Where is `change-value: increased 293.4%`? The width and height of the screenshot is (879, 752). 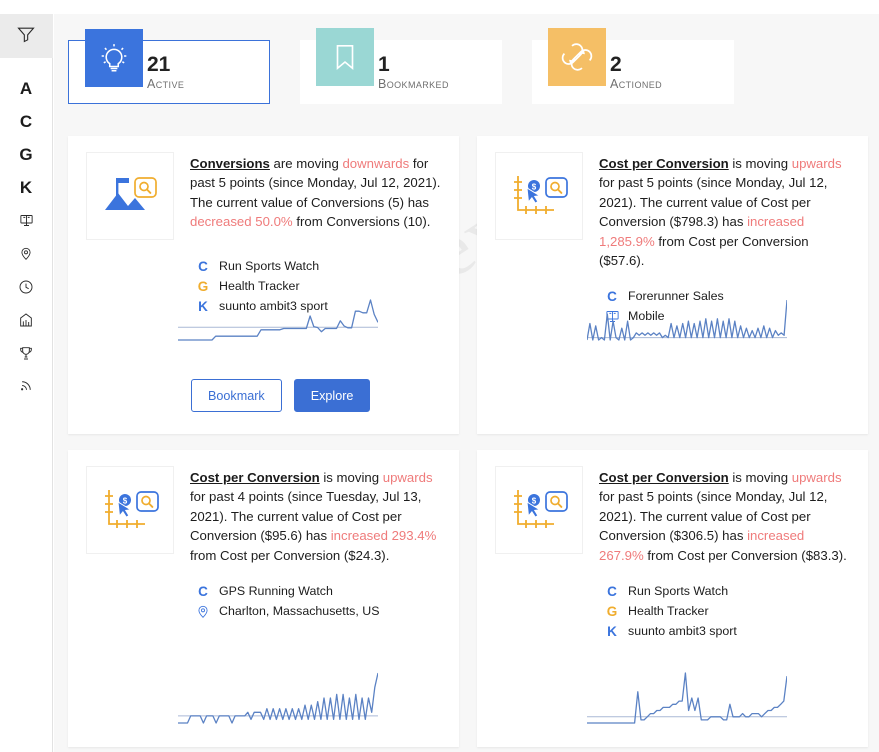
change-value: increased 293.4% is located at coordinates (383, 536).